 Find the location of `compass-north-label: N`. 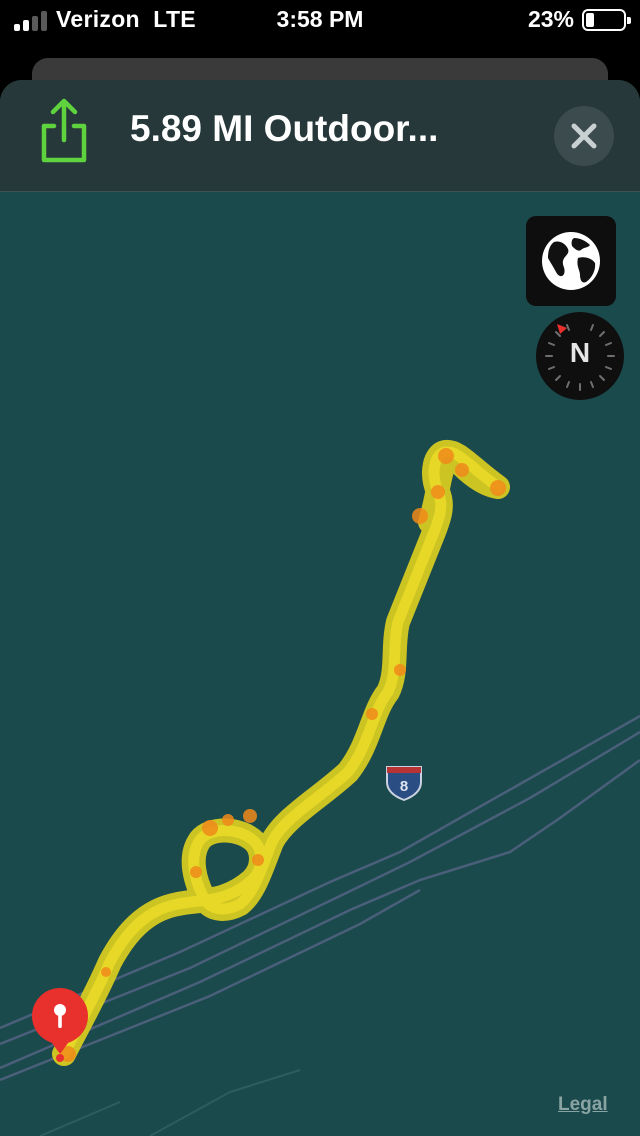

compass-north-label: N is located at coordinates (580, 352).